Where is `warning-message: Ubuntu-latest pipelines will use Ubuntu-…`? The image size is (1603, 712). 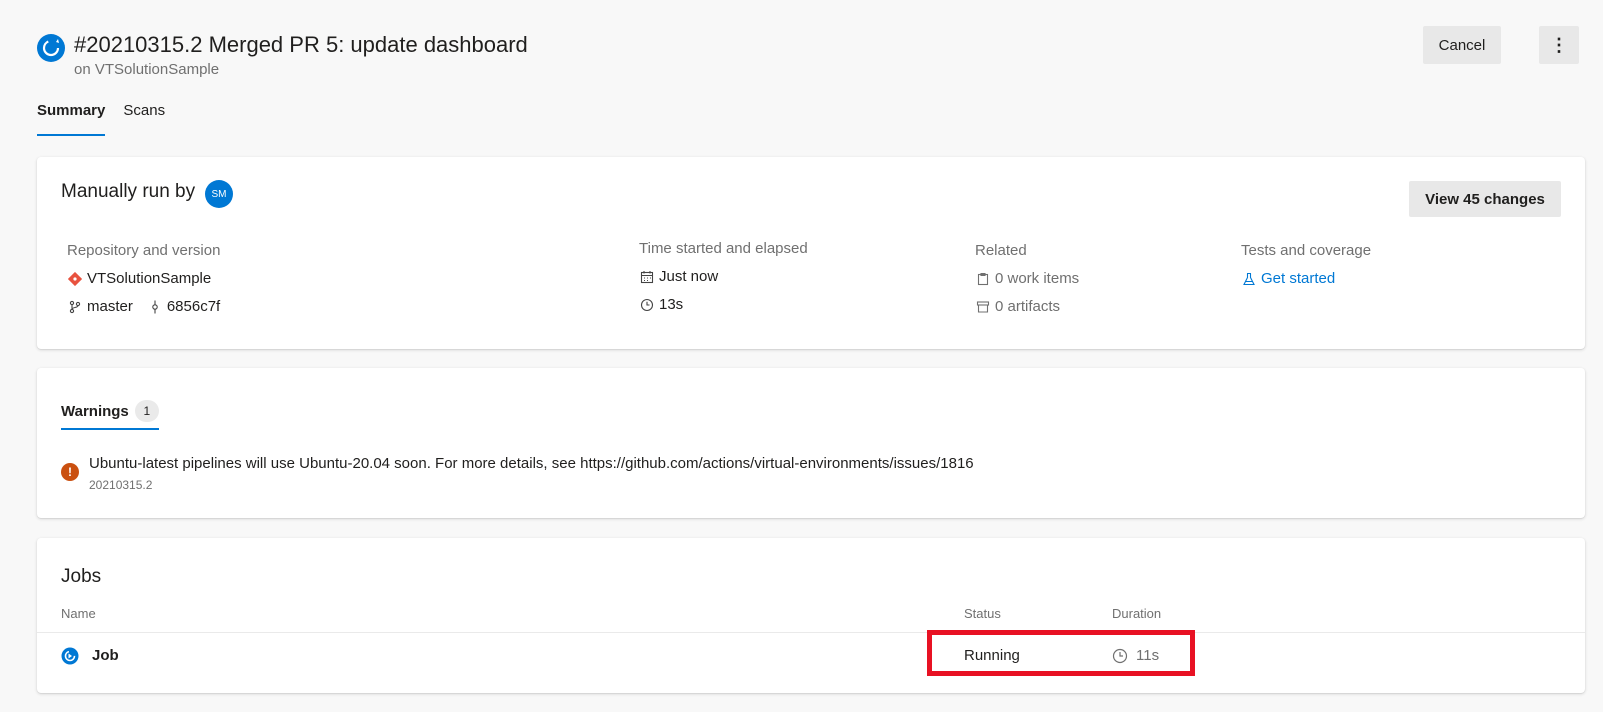 warning-message: Ubuntu-latest pipelines will use Ubuntu-… is located at coordinates (531, 463).